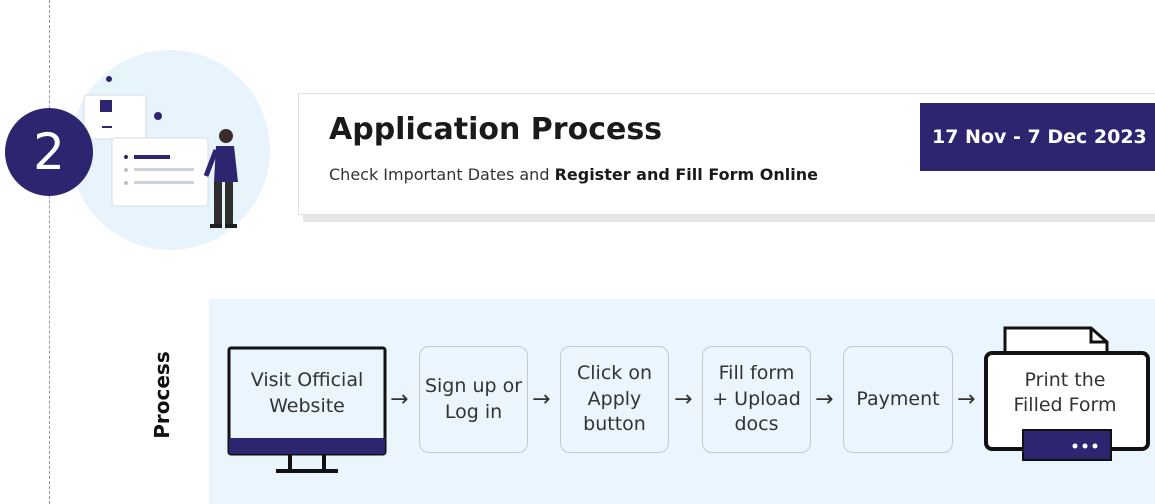  Describe the element at coordinates (683, 399) in the screenshot. I see `arrow-3: →` at that location.